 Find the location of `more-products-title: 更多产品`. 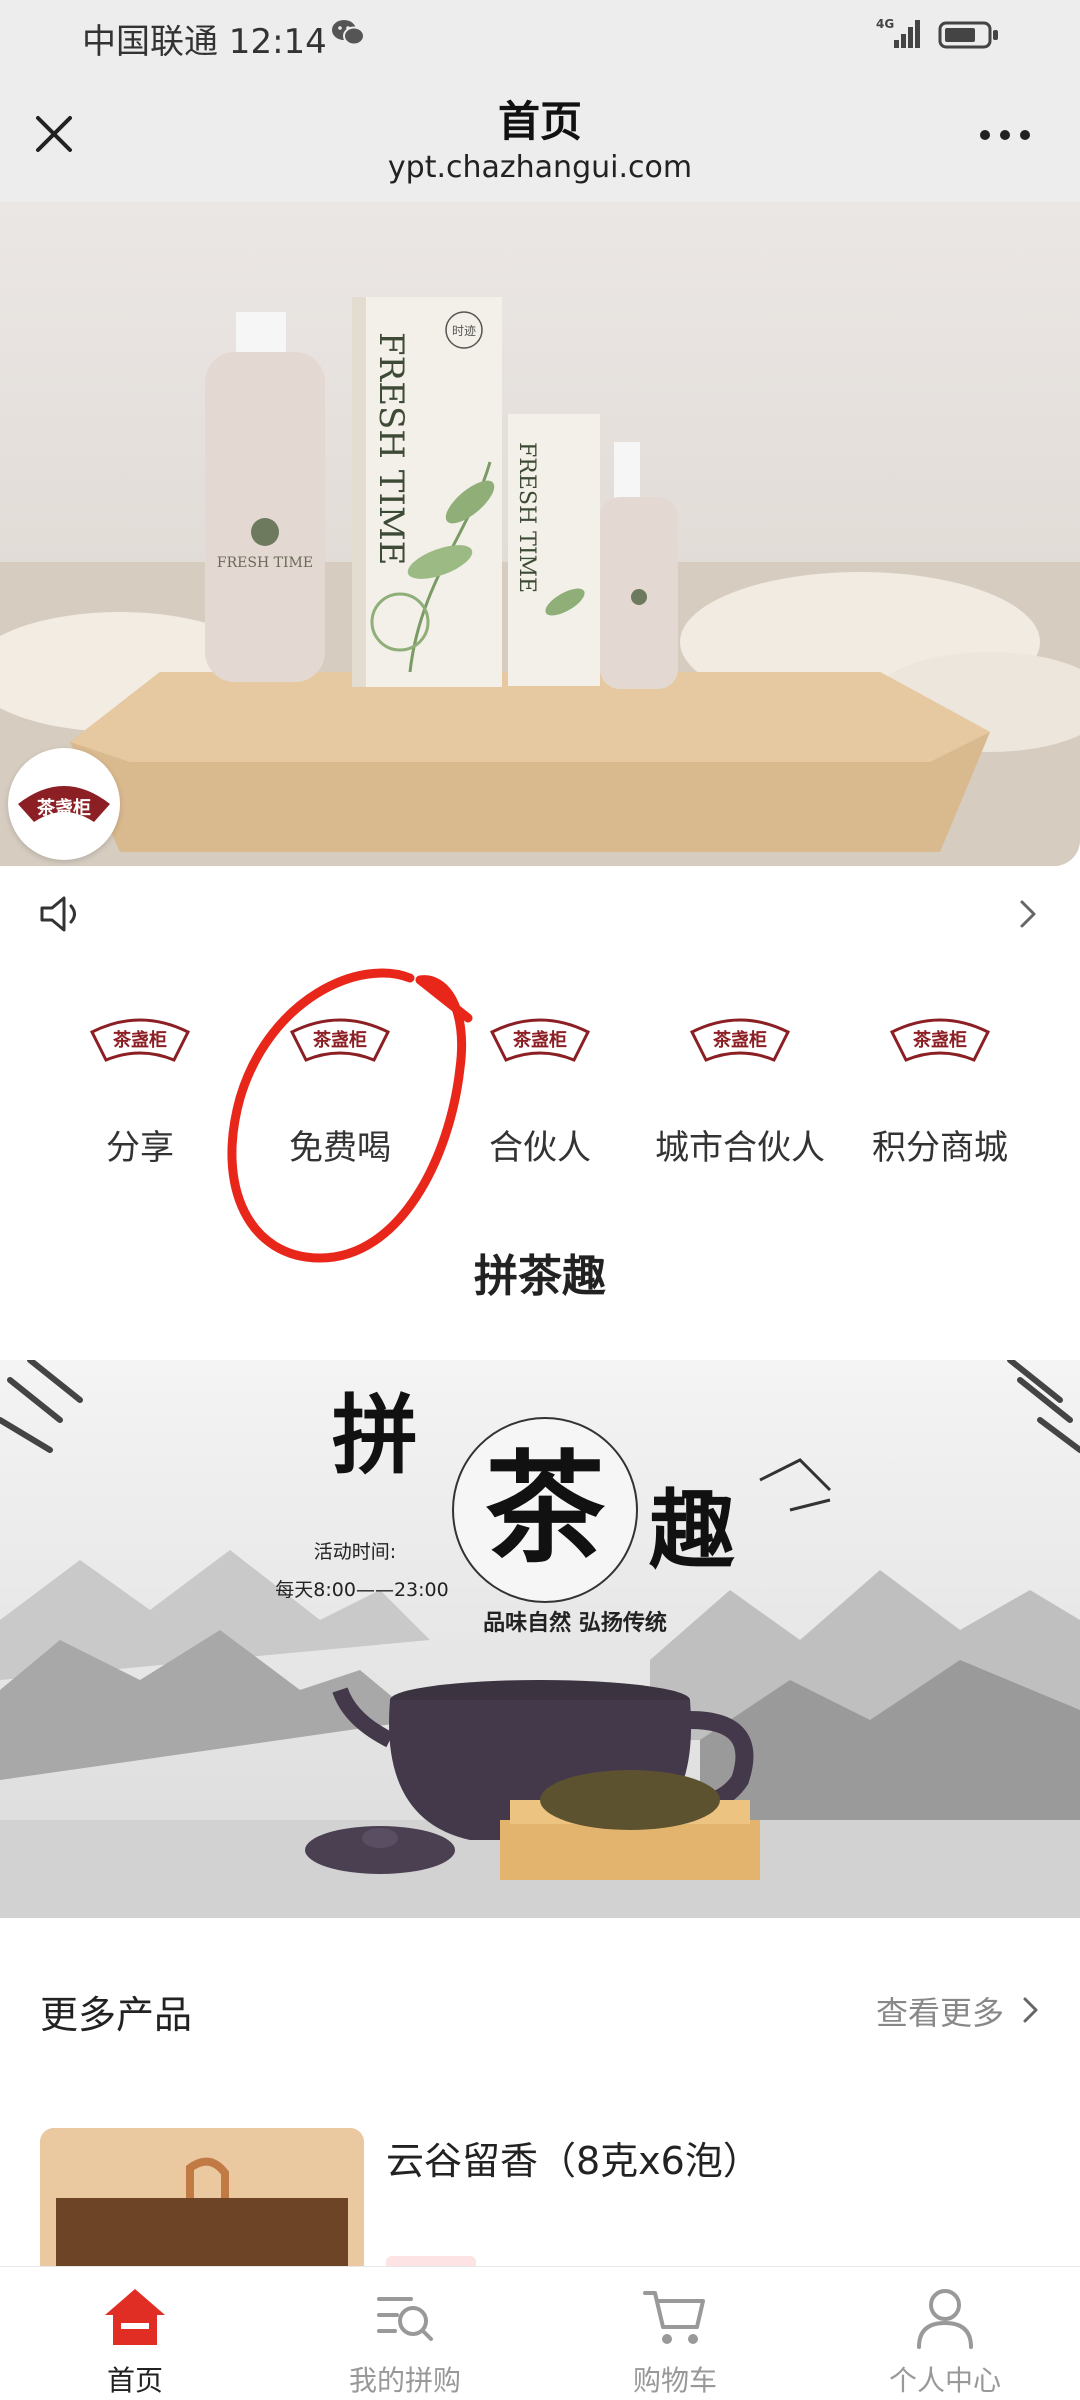

more-products-title: 更多产品 is located at coordinates (116, 2015).